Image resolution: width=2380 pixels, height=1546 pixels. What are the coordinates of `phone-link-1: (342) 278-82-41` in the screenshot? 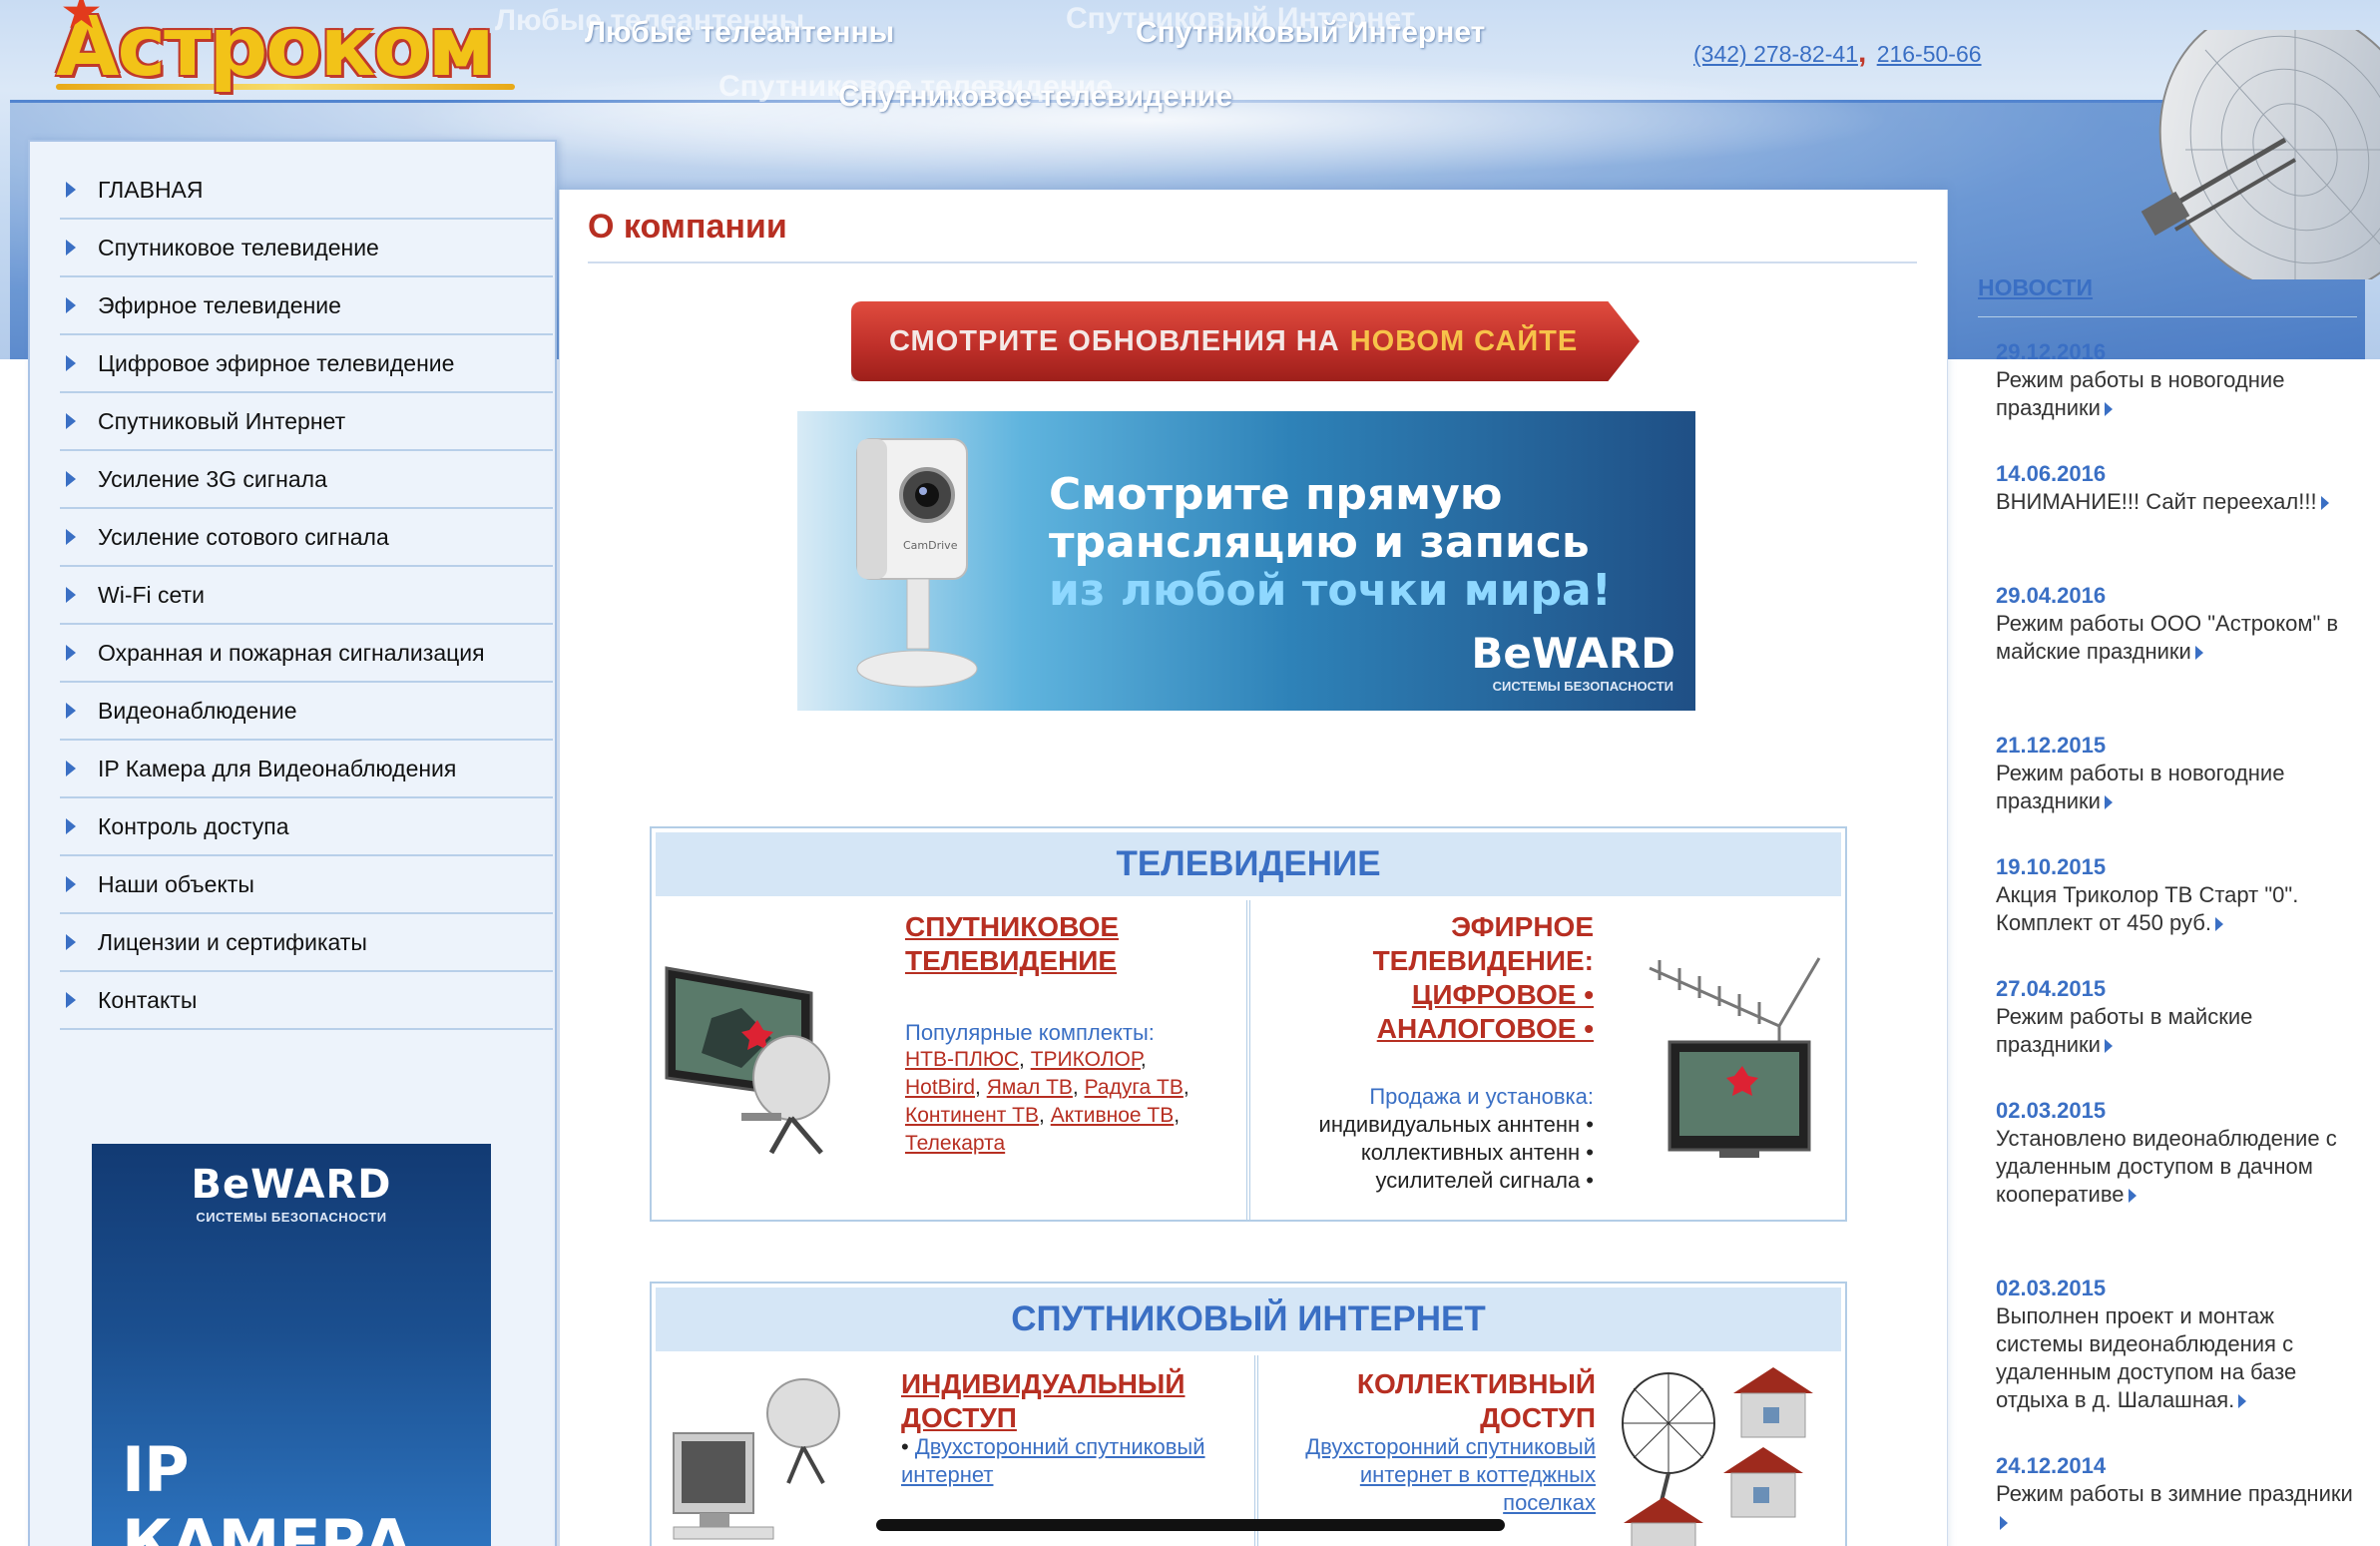 It's located at (1775, 54).